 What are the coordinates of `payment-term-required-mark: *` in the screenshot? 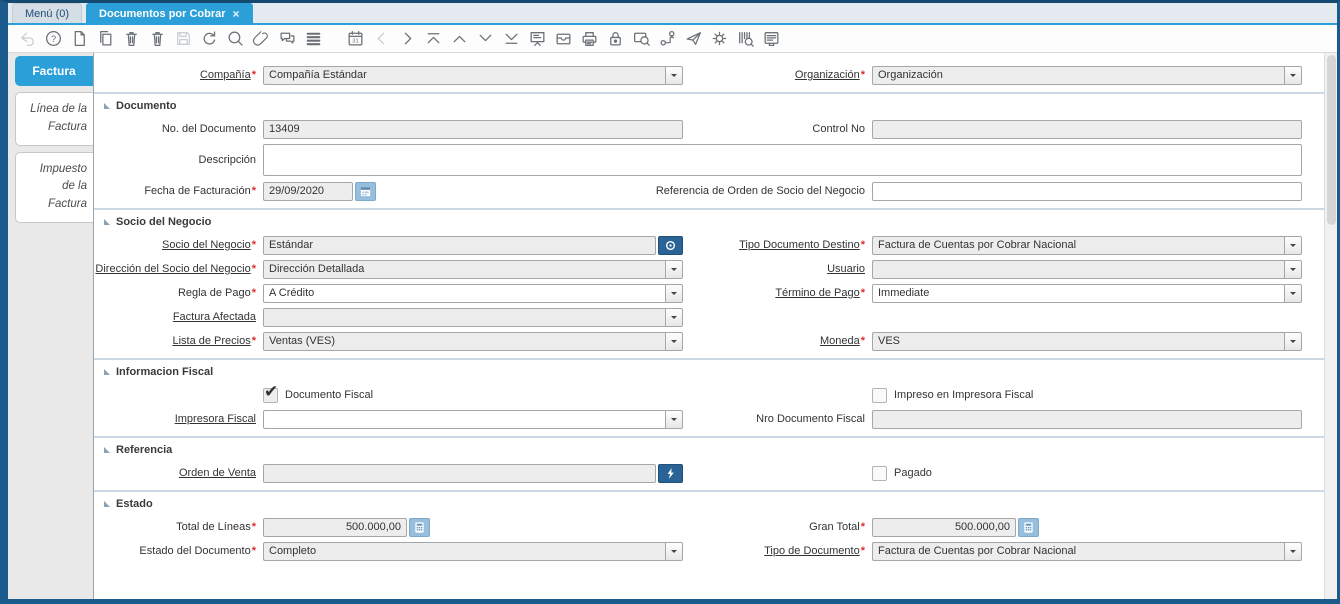 It's located at (862, 293).